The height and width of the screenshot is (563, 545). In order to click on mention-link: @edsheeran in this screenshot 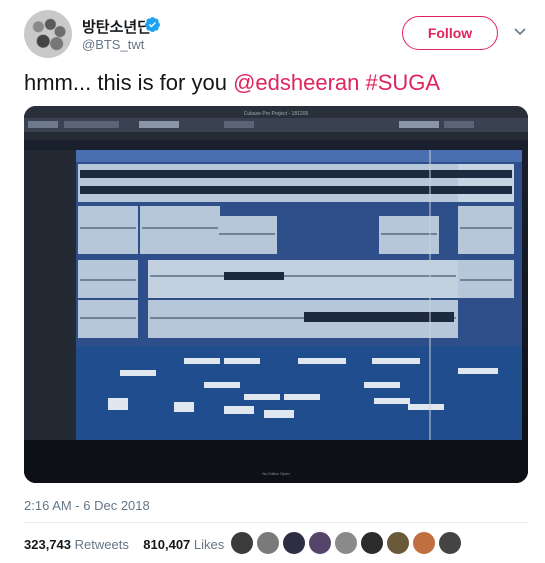, I will do `click(296, 82)`.